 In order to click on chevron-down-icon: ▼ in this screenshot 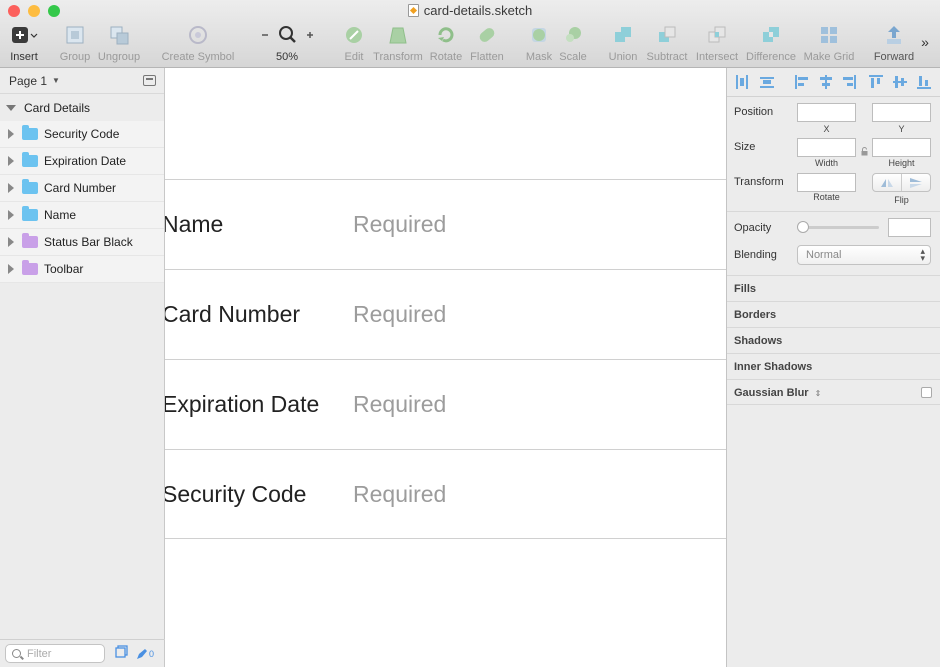, I will do `click(56, 80)`.